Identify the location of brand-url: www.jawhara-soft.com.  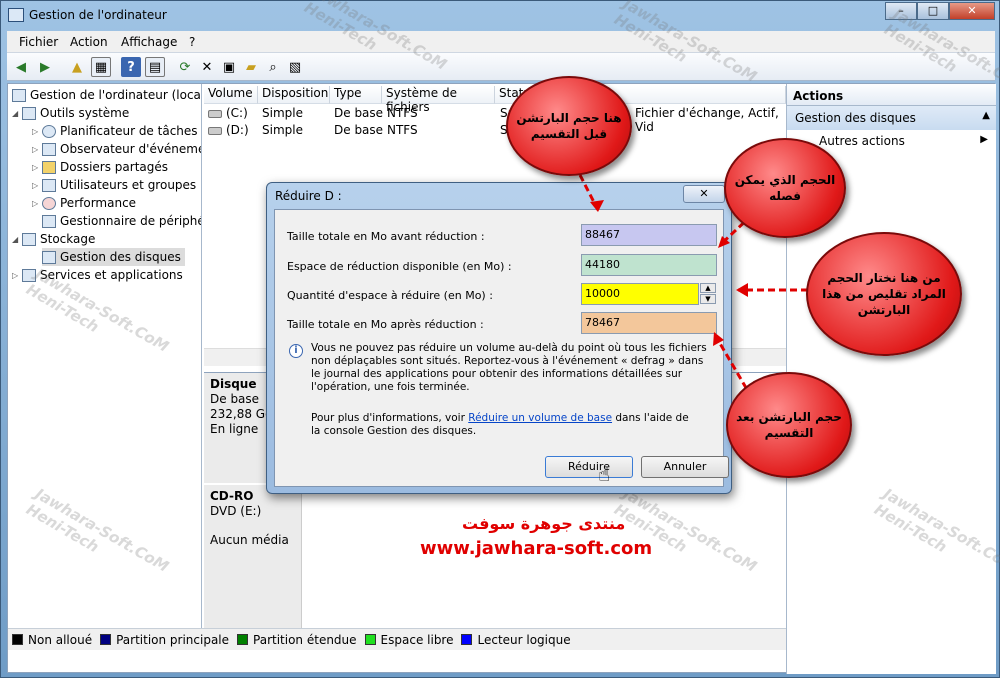
(536, 548).